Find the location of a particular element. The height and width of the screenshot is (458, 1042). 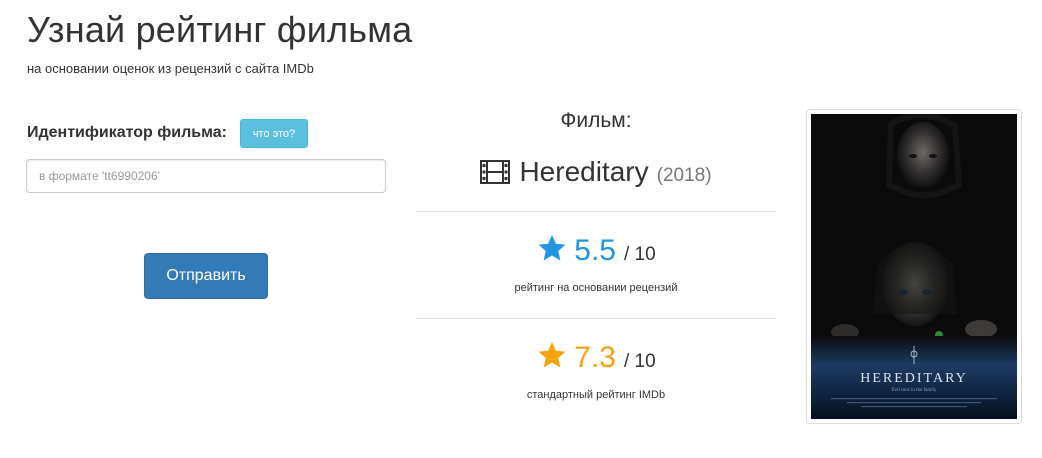

poster-image: HEREDITARY Evil runs in the family is located at coordinates (914, 266).